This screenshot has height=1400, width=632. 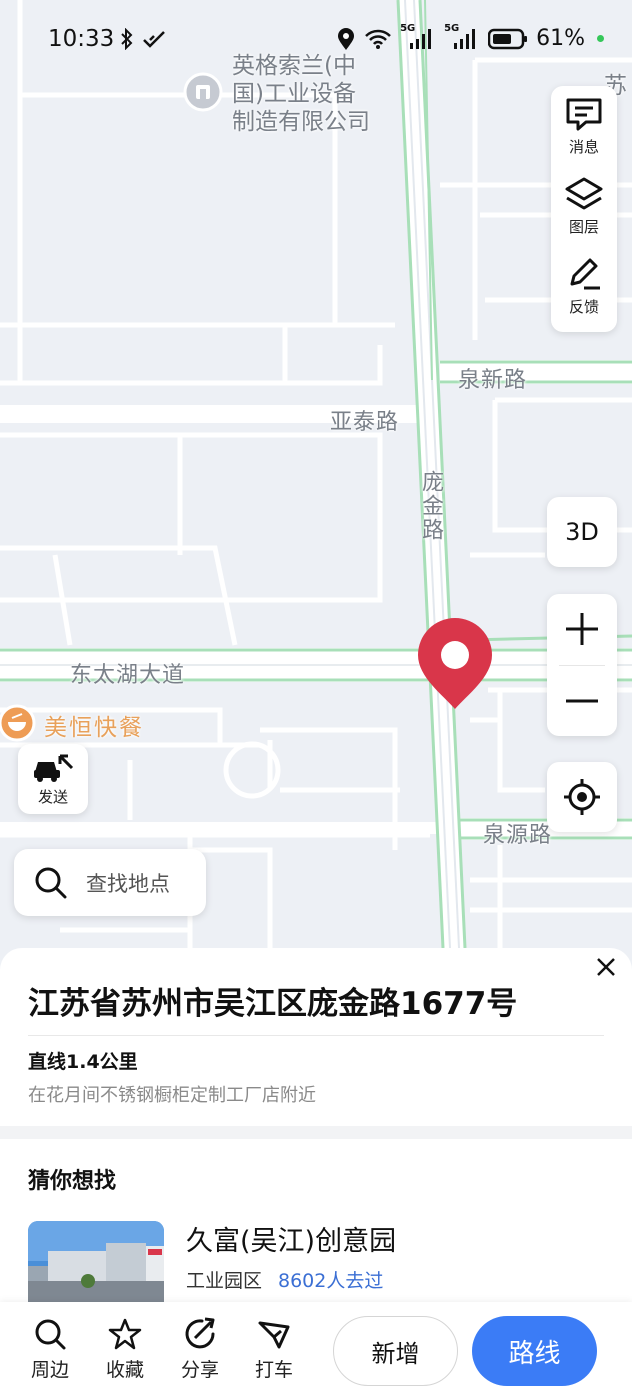 I want to click on recommendation-type: 工业园区, so click(x=224, y=1281).